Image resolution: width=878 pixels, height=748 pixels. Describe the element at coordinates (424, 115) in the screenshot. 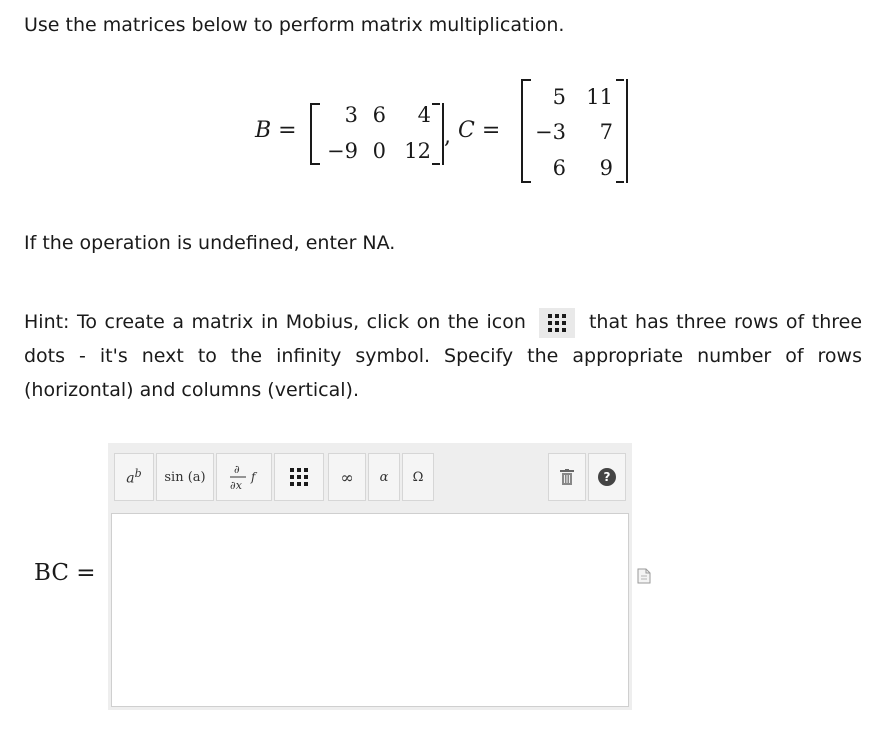

I see `matrix-b-cell: 4` at that location.